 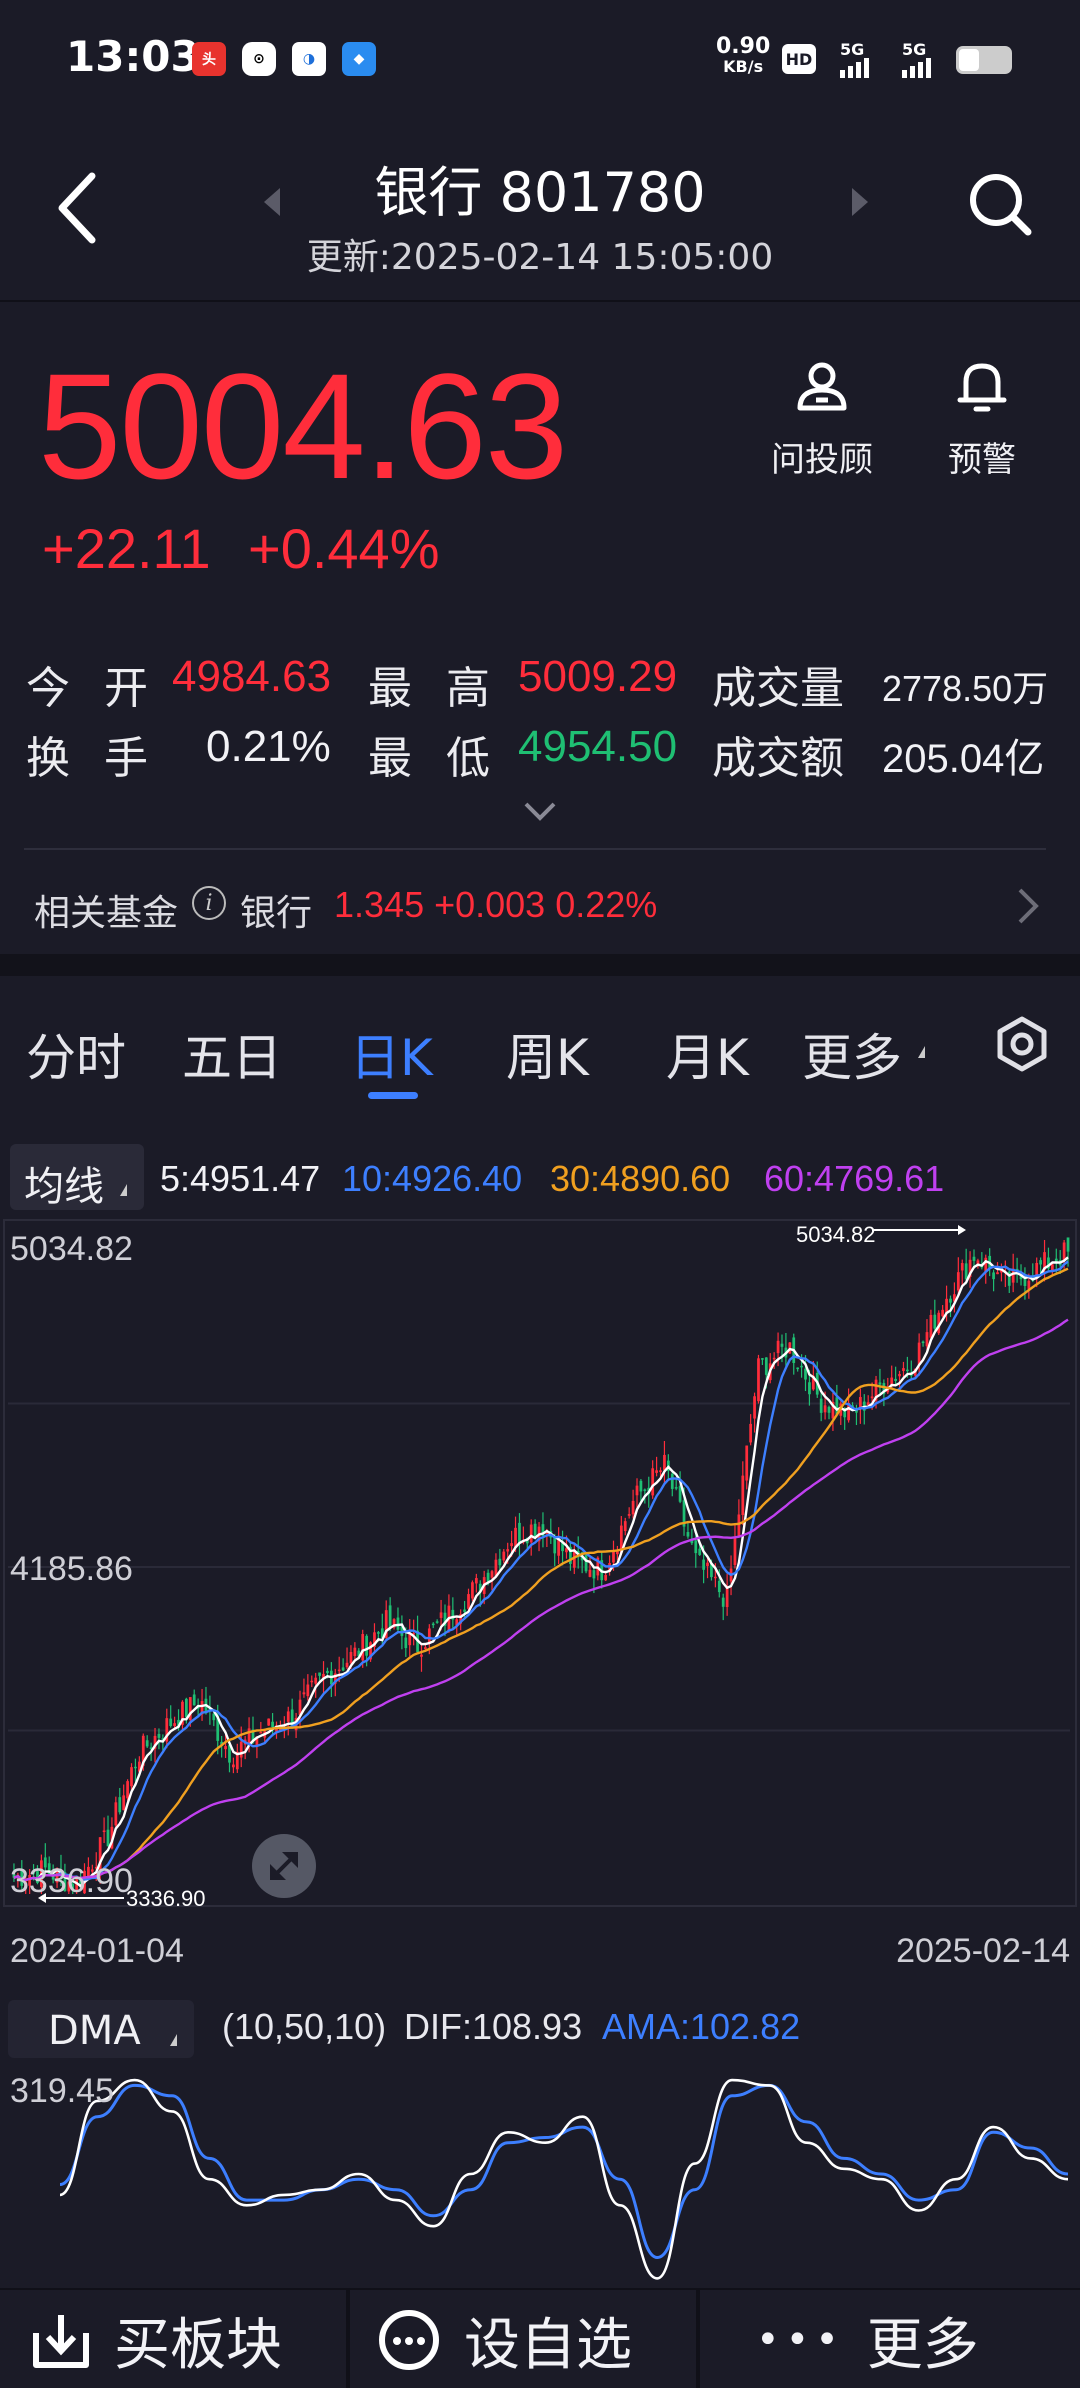 I want to click on page-title: 银行 801780, so click(x=540, y=192).